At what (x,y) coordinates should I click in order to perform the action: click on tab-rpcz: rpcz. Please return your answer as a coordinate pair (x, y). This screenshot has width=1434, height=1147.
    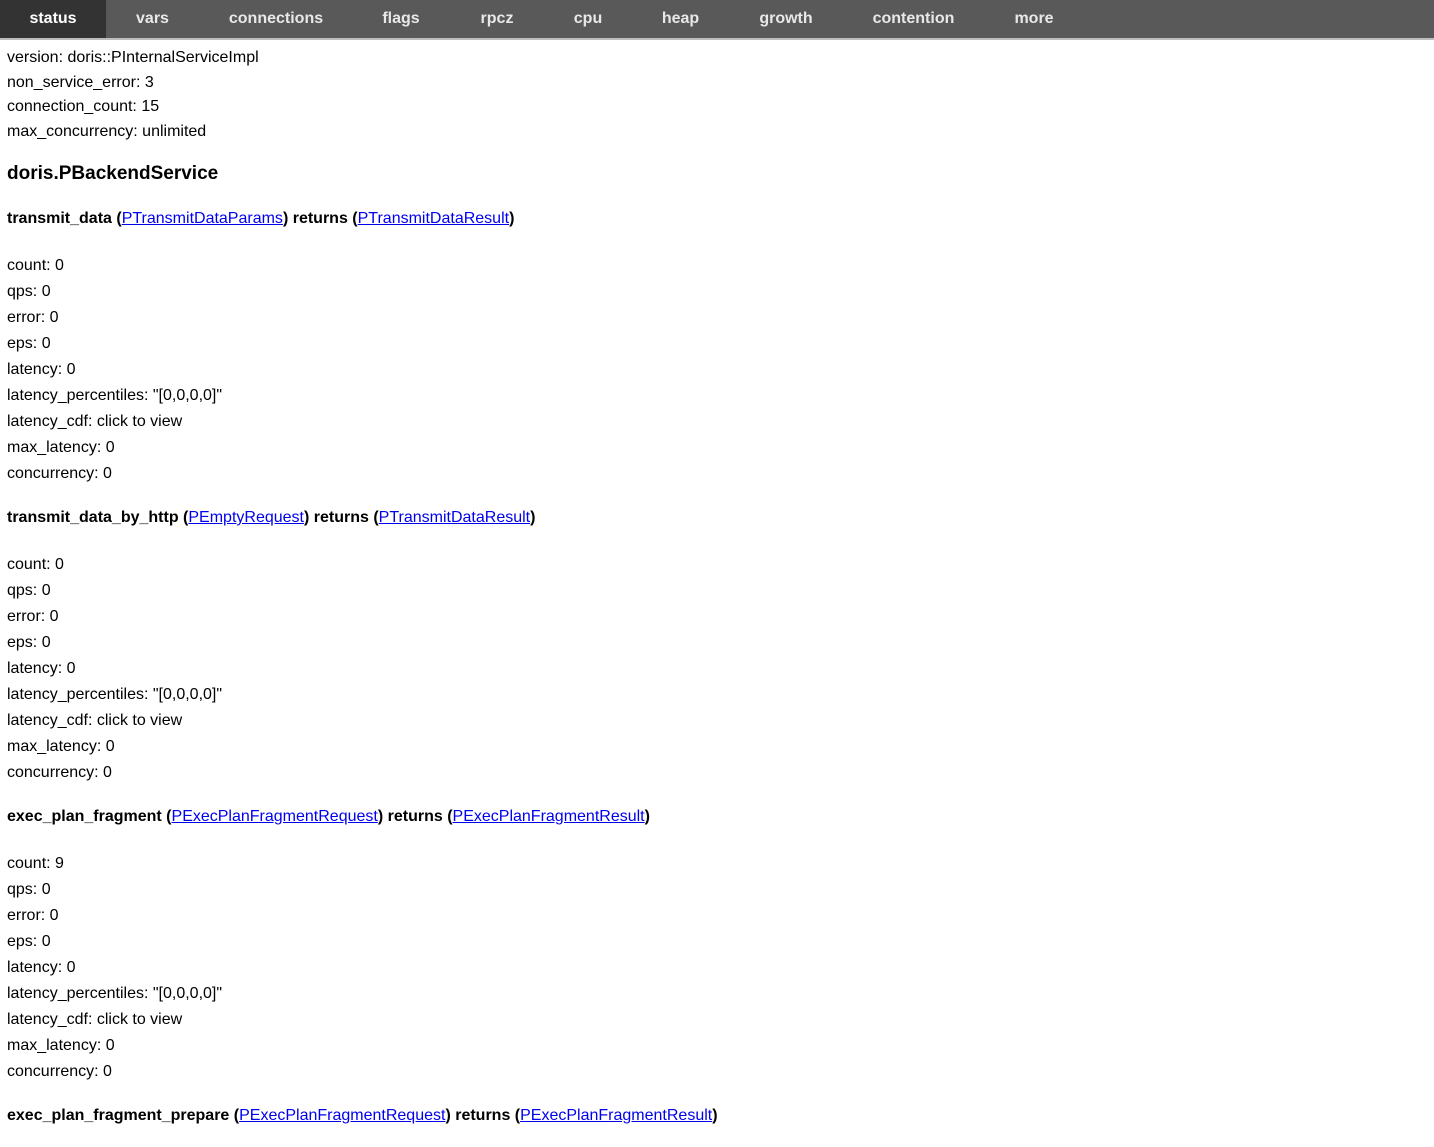
    Looking at the image, I should click on (497, 19).